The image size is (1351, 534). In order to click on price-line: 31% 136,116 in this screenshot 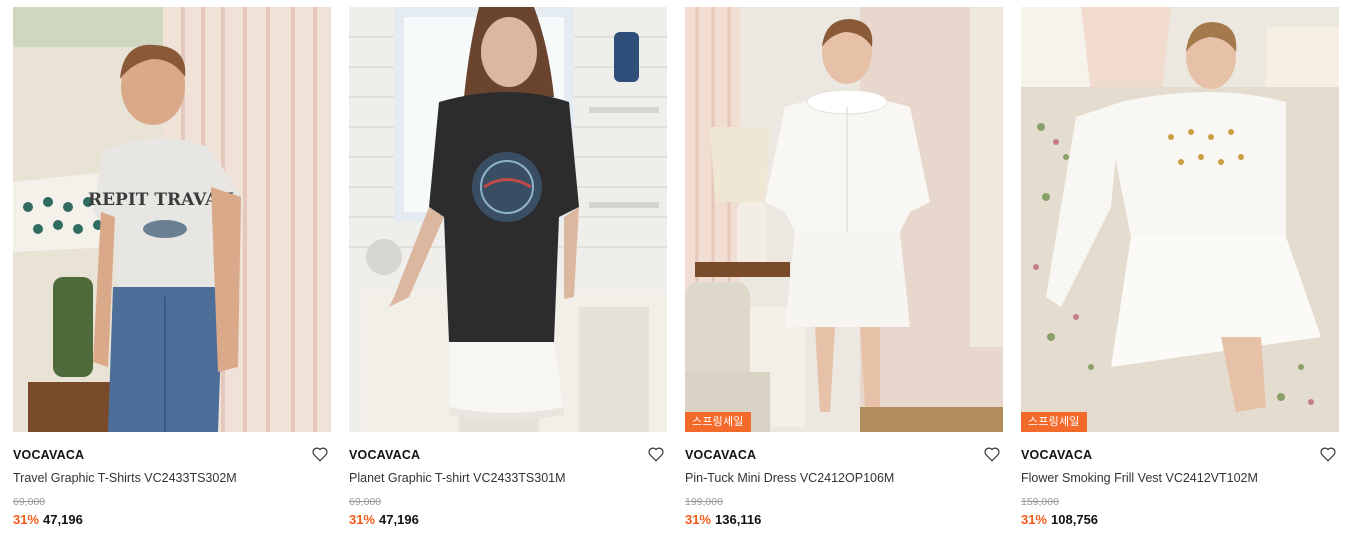, I will do `click(723, 519)`.